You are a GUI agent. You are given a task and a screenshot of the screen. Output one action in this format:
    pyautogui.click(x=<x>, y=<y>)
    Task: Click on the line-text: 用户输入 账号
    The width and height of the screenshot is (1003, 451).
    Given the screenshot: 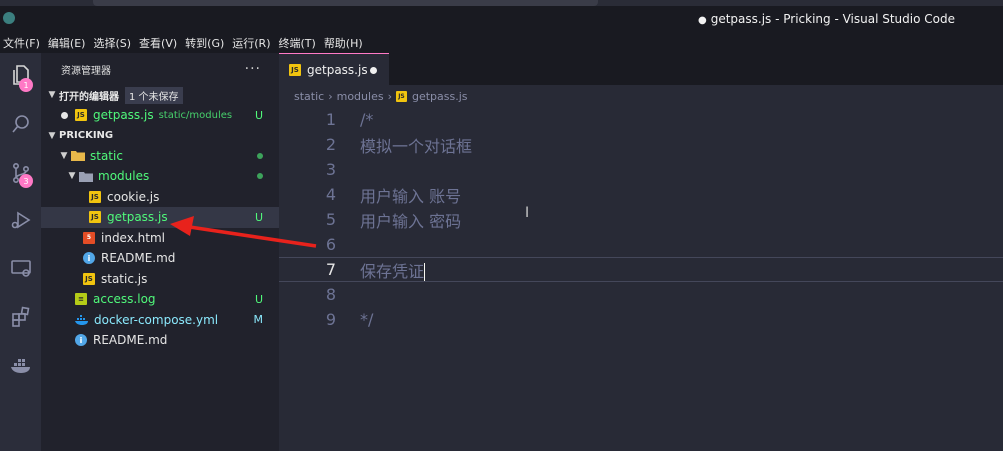 What is the action you would take?
    pyautogui.click(x=411, y=196)
    